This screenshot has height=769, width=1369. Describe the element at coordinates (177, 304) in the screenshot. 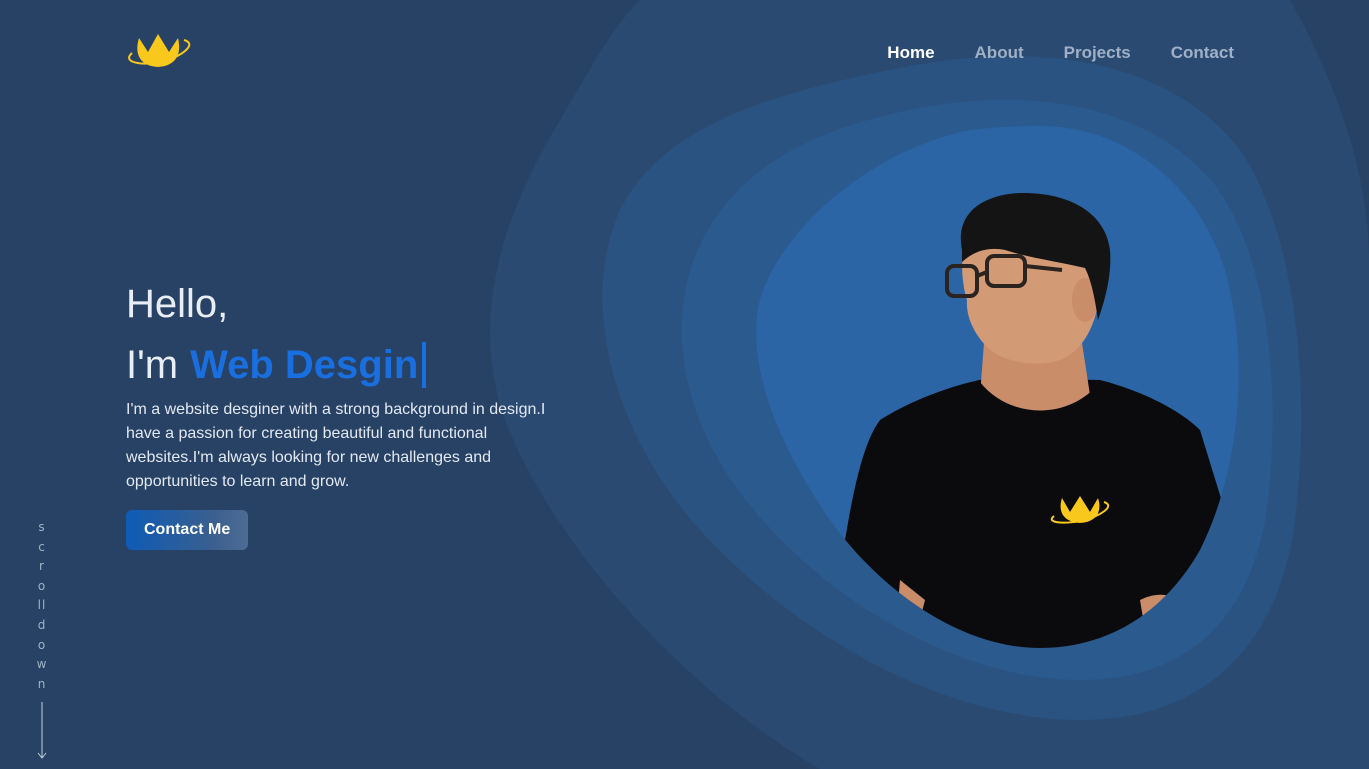

I see `hero-greeting: Hello,` at that location.